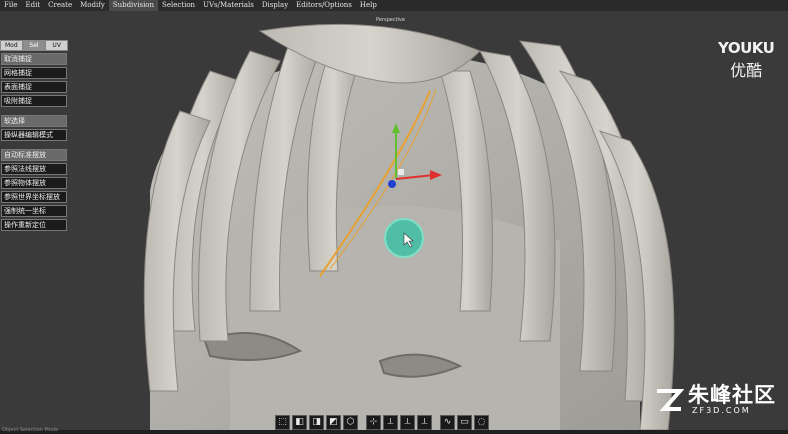 The width and height of the screenshot is (788, 434). Describe the element at coordinates (447, 422) in the screenshot. I see `curve-select-icon: ∿` at that location.